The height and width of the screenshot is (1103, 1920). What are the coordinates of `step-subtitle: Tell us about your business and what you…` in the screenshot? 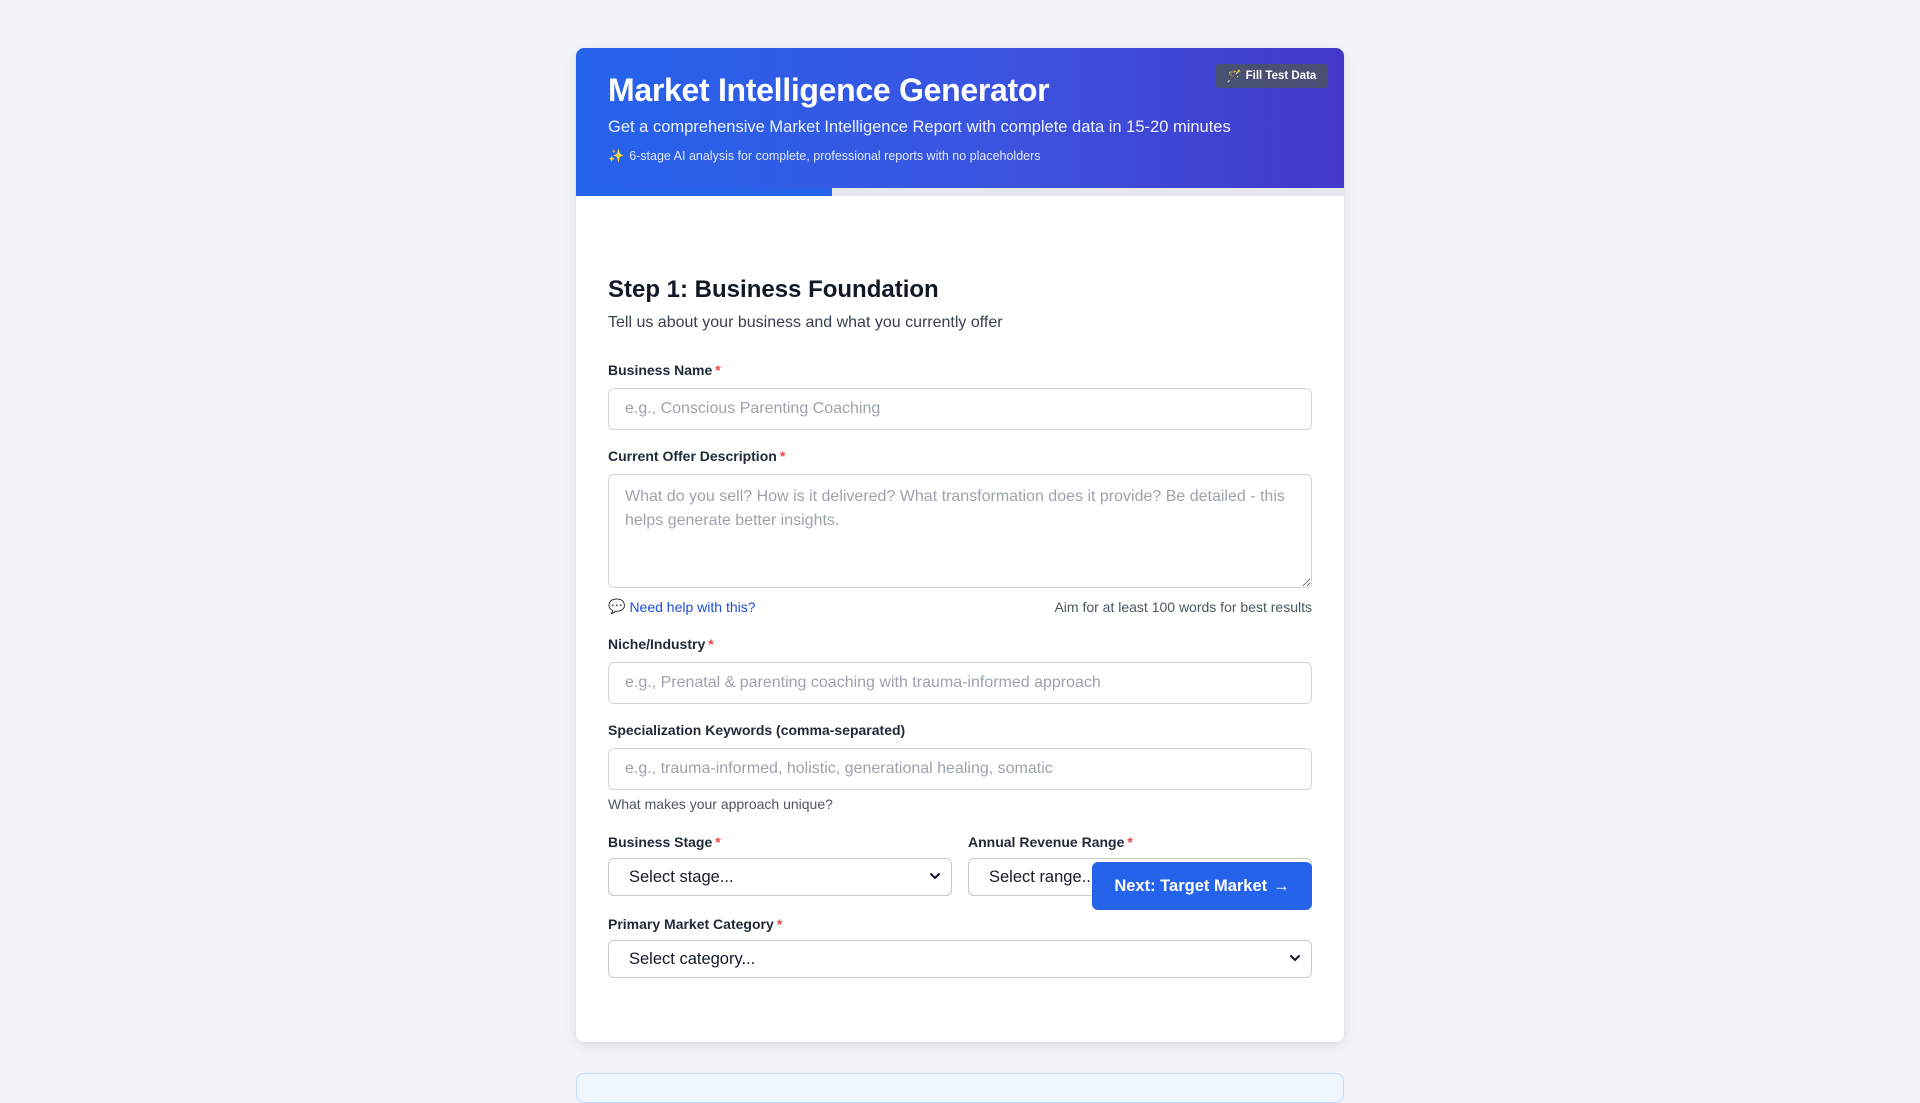 It's located at (805, 322).